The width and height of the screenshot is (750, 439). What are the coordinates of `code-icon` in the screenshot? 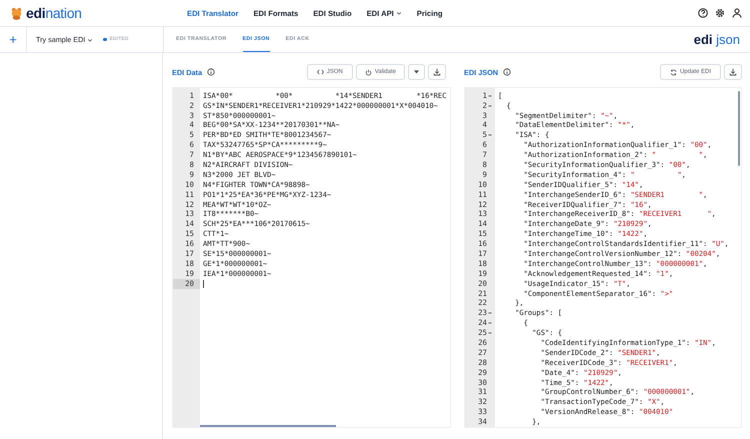 It's located at (320, 72).